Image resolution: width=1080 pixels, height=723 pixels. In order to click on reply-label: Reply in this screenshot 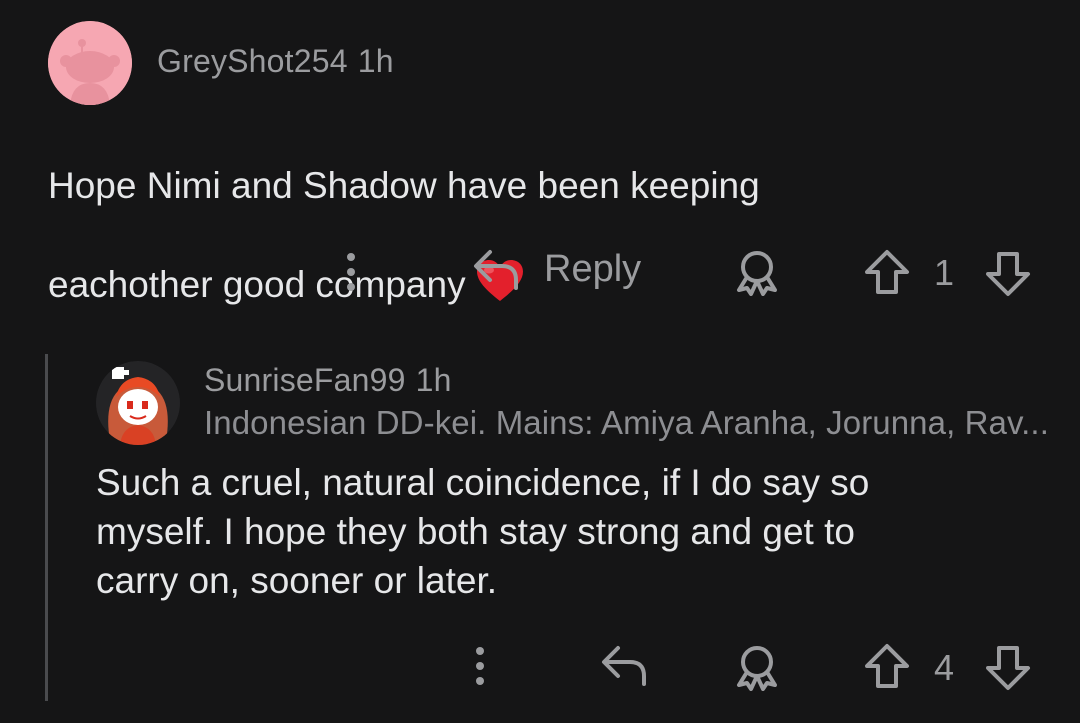, I will do `click(593, 268)`.